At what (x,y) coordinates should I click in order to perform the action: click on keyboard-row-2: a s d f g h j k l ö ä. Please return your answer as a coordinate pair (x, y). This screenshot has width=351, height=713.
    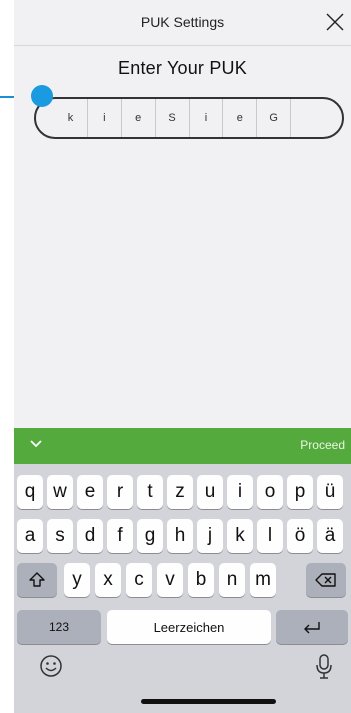
    Looking at the image, I should click on (182, 536).